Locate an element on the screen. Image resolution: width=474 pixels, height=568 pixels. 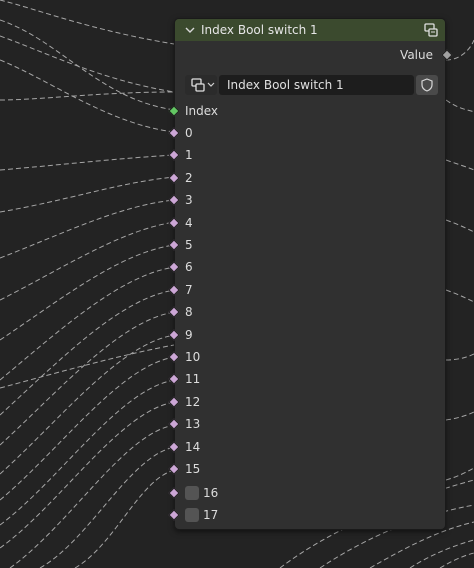
browse-node-group-button is located at coordinates (201, 85).